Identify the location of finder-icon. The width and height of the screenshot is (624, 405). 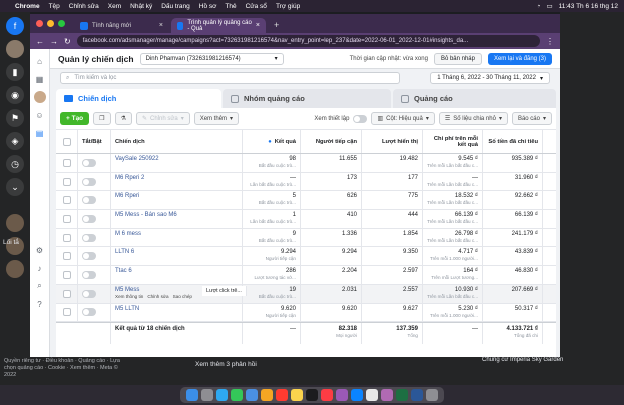
(192, 395).